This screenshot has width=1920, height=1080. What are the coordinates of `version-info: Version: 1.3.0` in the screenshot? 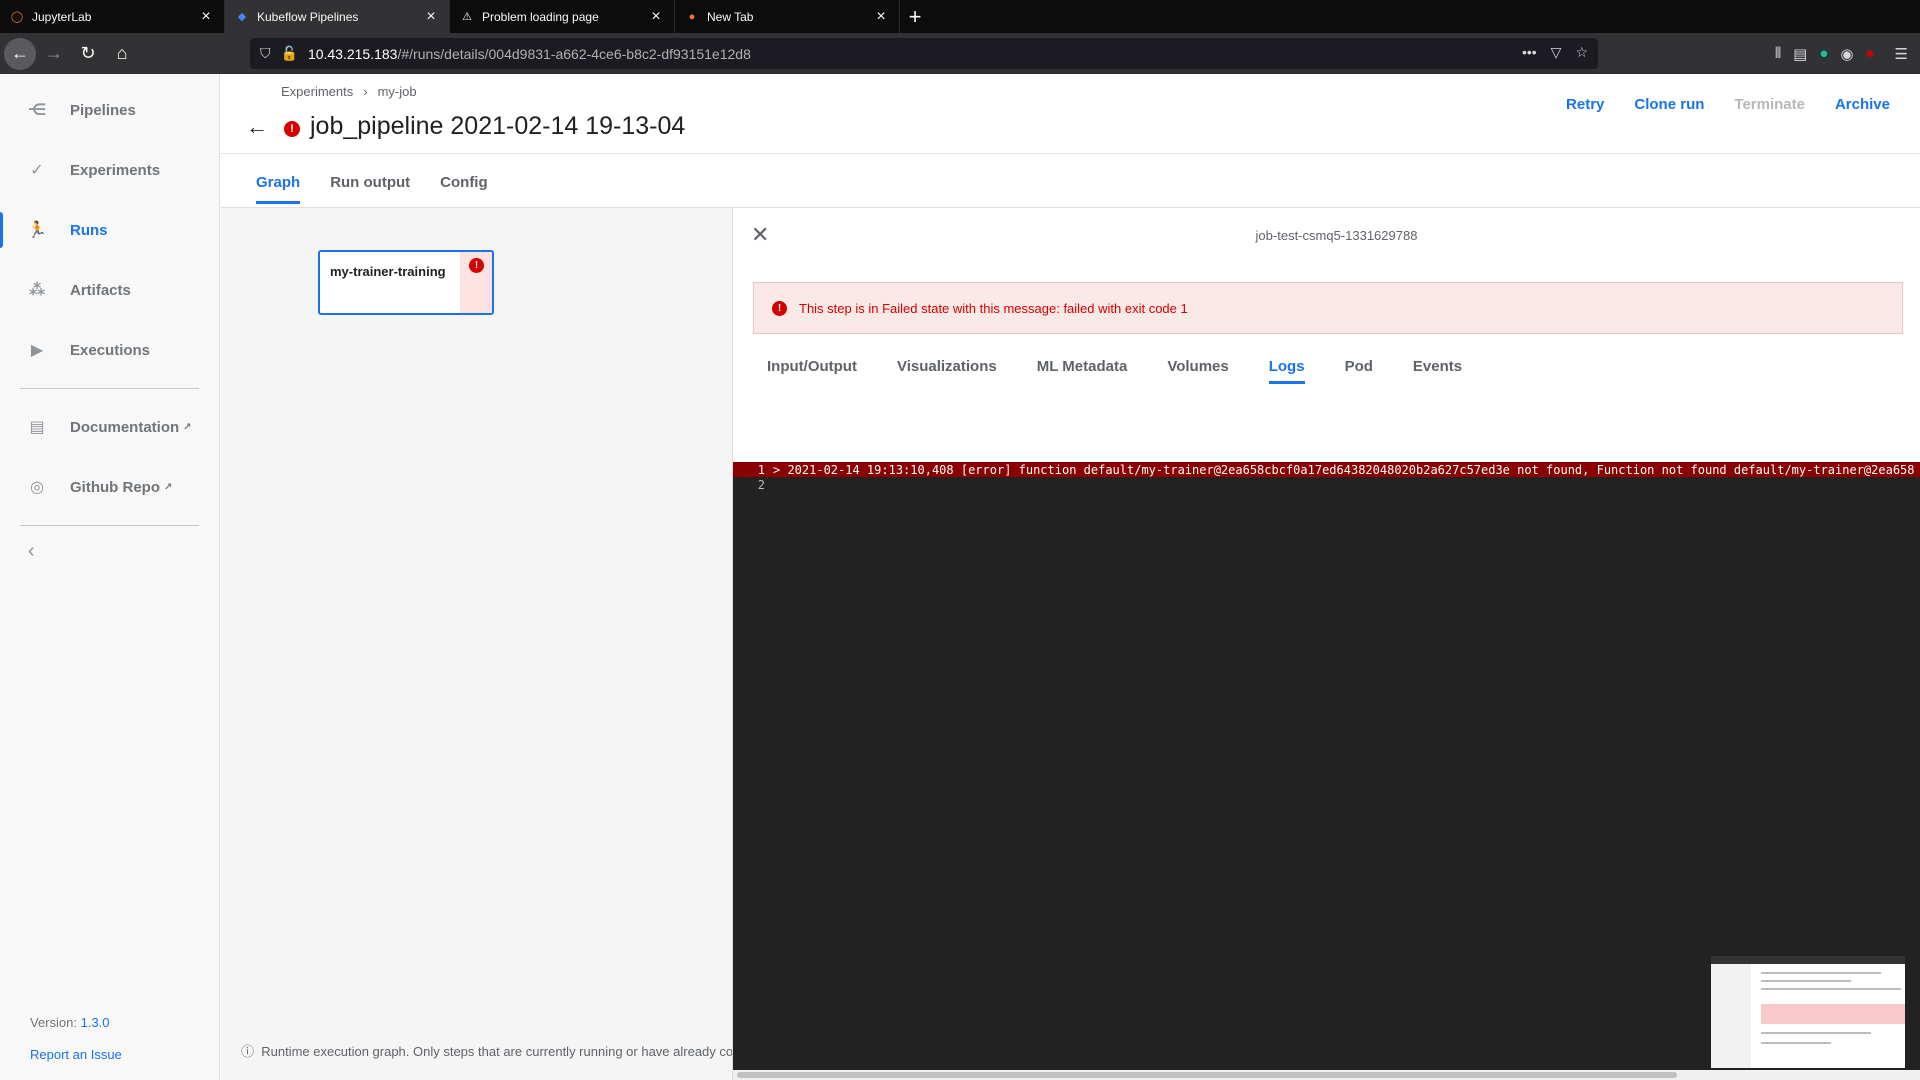 It's located at (70, 1022).